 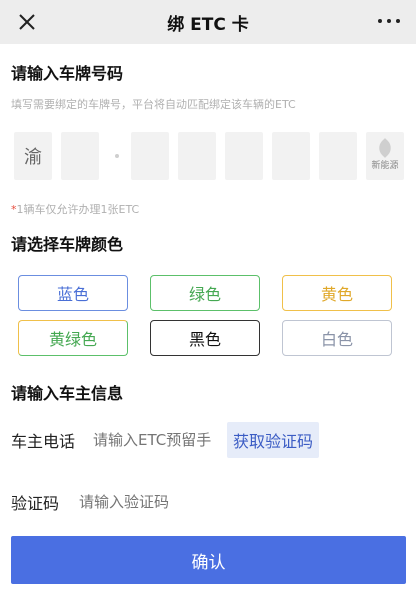 What do you see at coordinates (78, 209) in the screenshot?
I see `plate-note-text: 1辆车仅允许办理1张ETC` at bounding box center [78, 209].